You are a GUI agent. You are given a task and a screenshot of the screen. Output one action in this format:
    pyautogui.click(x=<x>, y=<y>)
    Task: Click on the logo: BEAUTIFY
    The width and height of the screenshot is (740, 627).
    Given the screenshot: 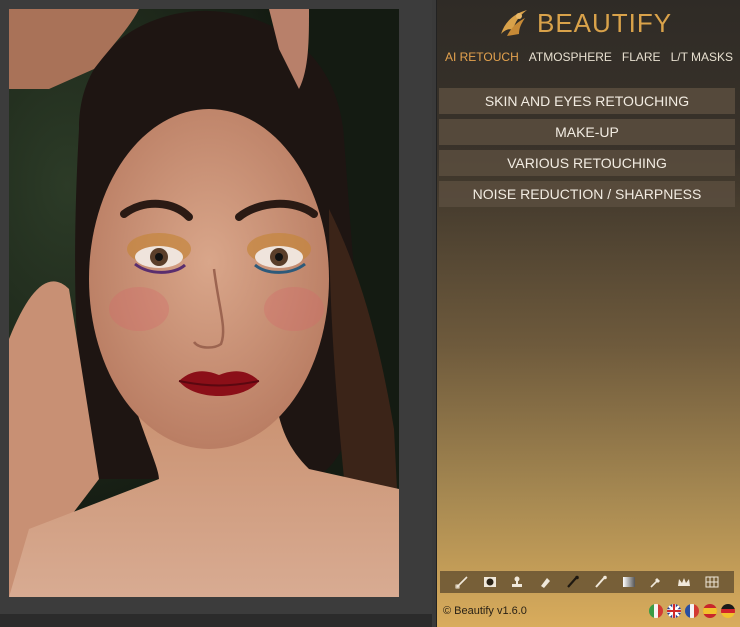 What is the action you would take?
    pyautogui.click(x=584, y=23)
    